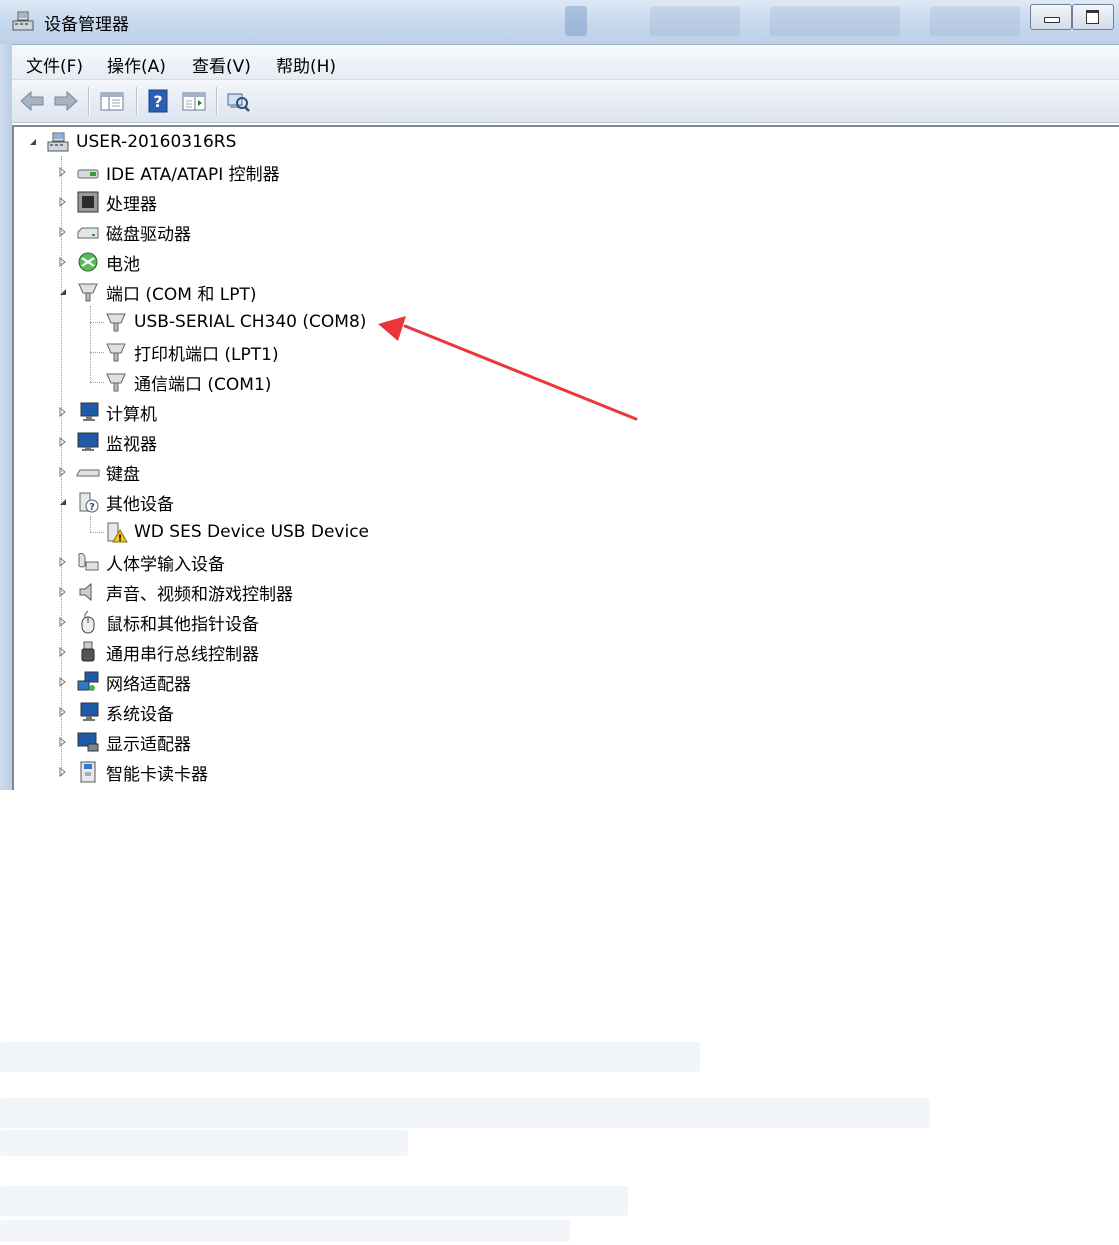  I want to click on category-monitor: 监视器, so click(116, 442).